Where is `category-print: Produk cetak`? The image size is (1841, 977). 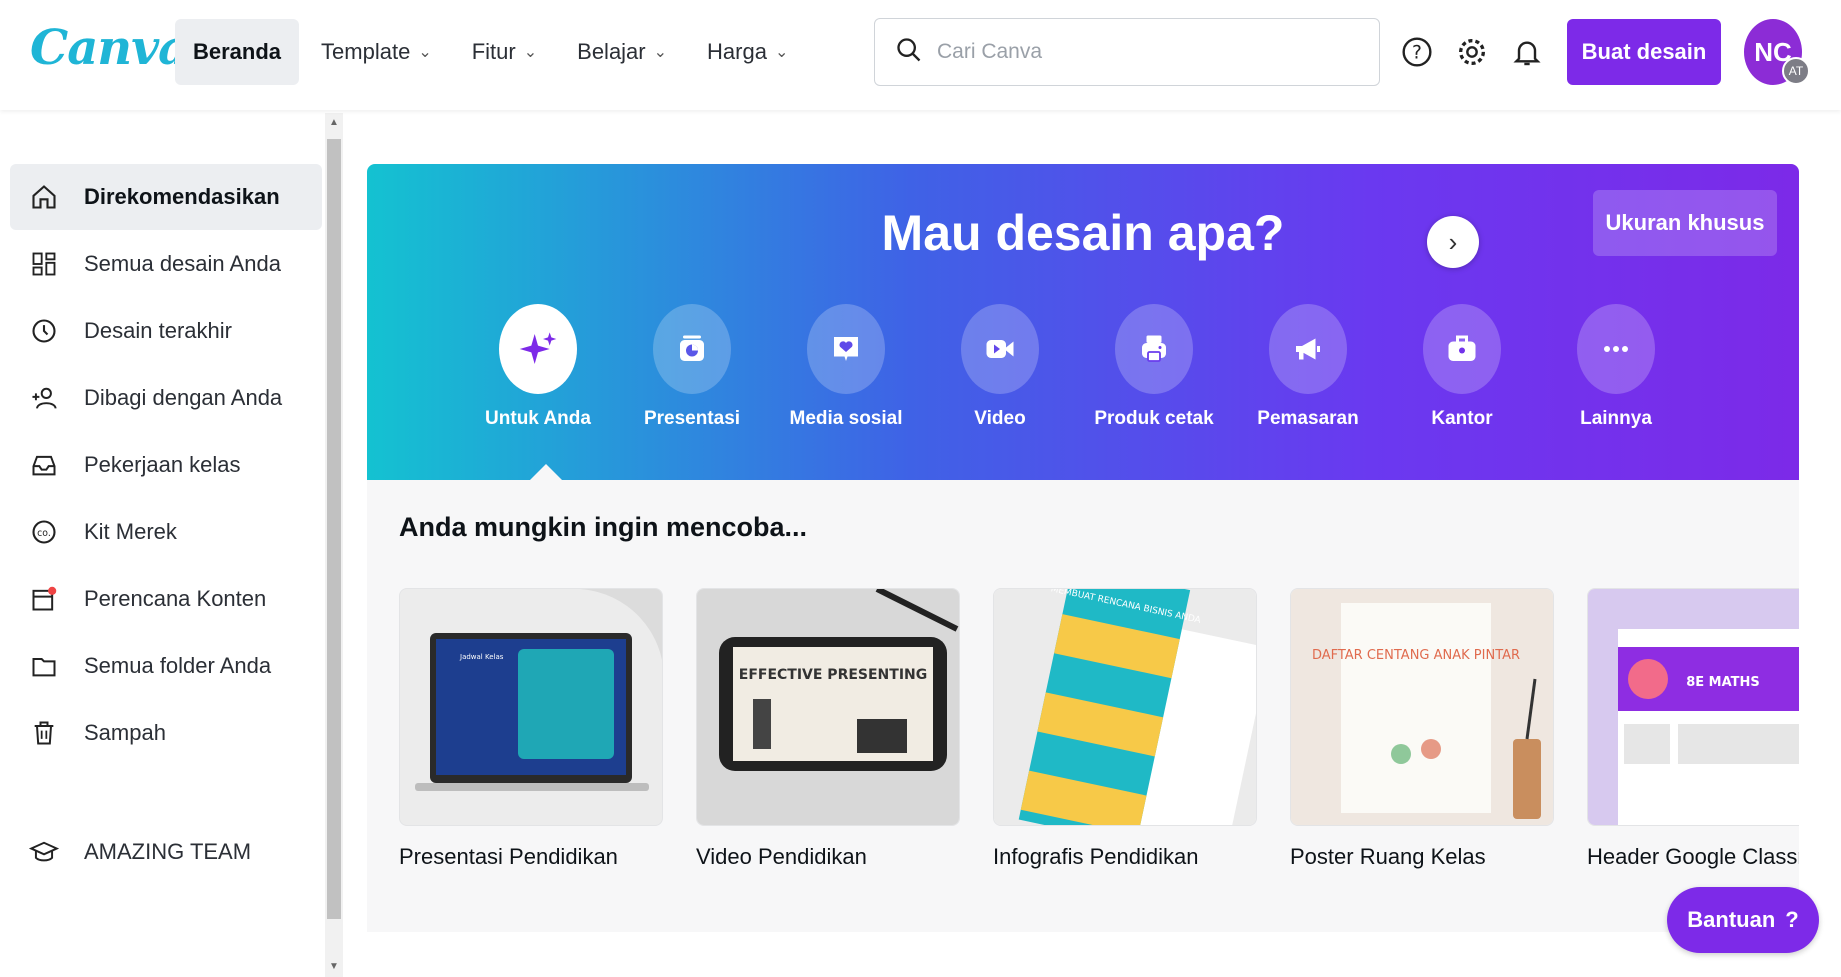 category-print: Produk cetak is located at coordinates (1154, 367).